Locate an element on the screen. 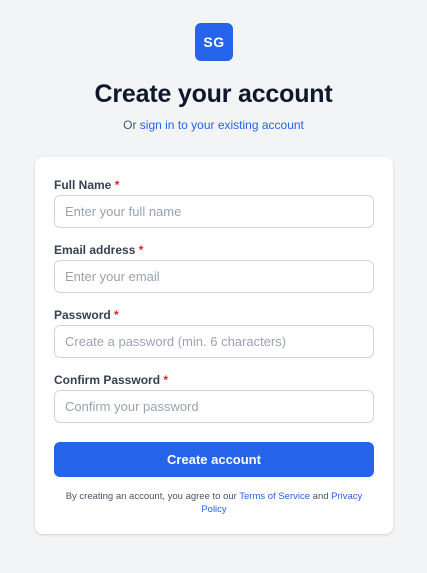 This screenshot has width=427, height=573. full-name-input is located at coordinates (214, 211).